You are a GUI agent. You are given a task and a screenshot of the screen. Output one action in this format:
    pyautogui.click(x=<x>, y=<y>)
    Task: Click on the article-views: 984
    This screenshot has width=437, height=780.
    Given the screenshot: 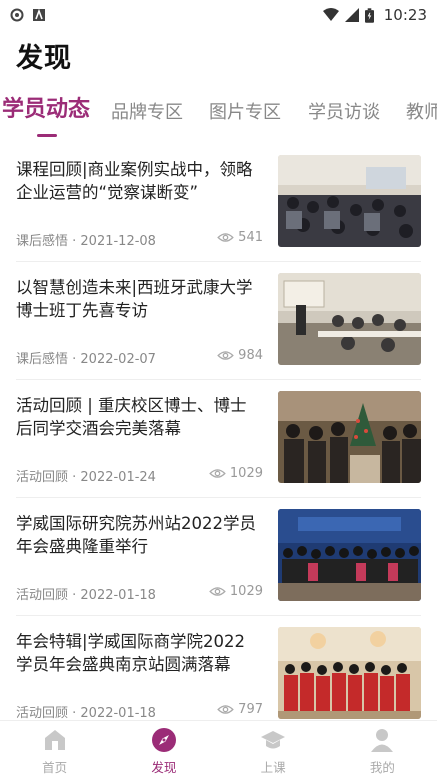 What is the action you would take?
    pyautogui.click(x=240, y=355)
    